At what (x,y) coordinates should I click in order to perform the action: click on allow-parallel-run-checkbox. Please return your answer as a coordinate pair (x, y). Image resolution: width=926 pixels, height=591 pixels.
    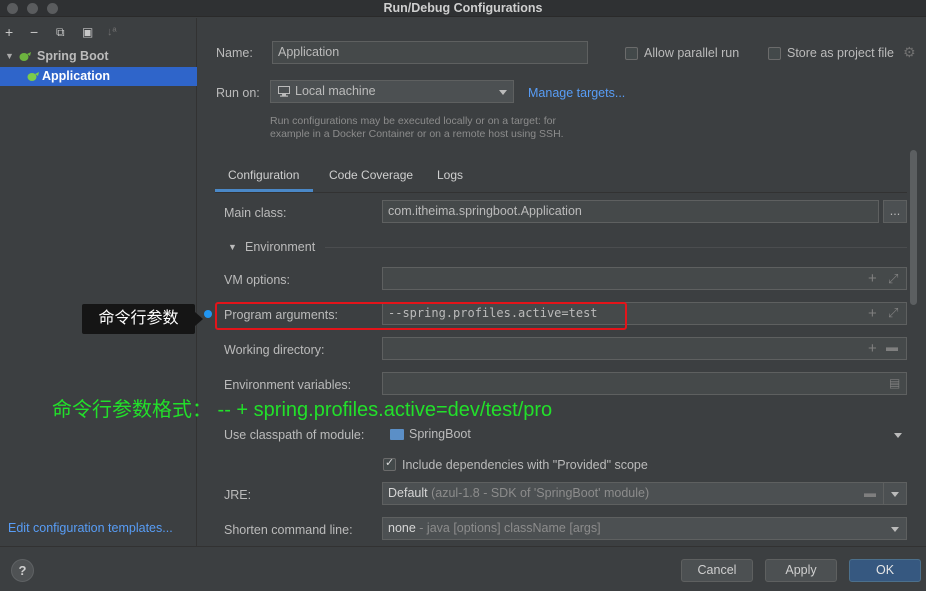
    Looking at the image, I should click on (631, 53).